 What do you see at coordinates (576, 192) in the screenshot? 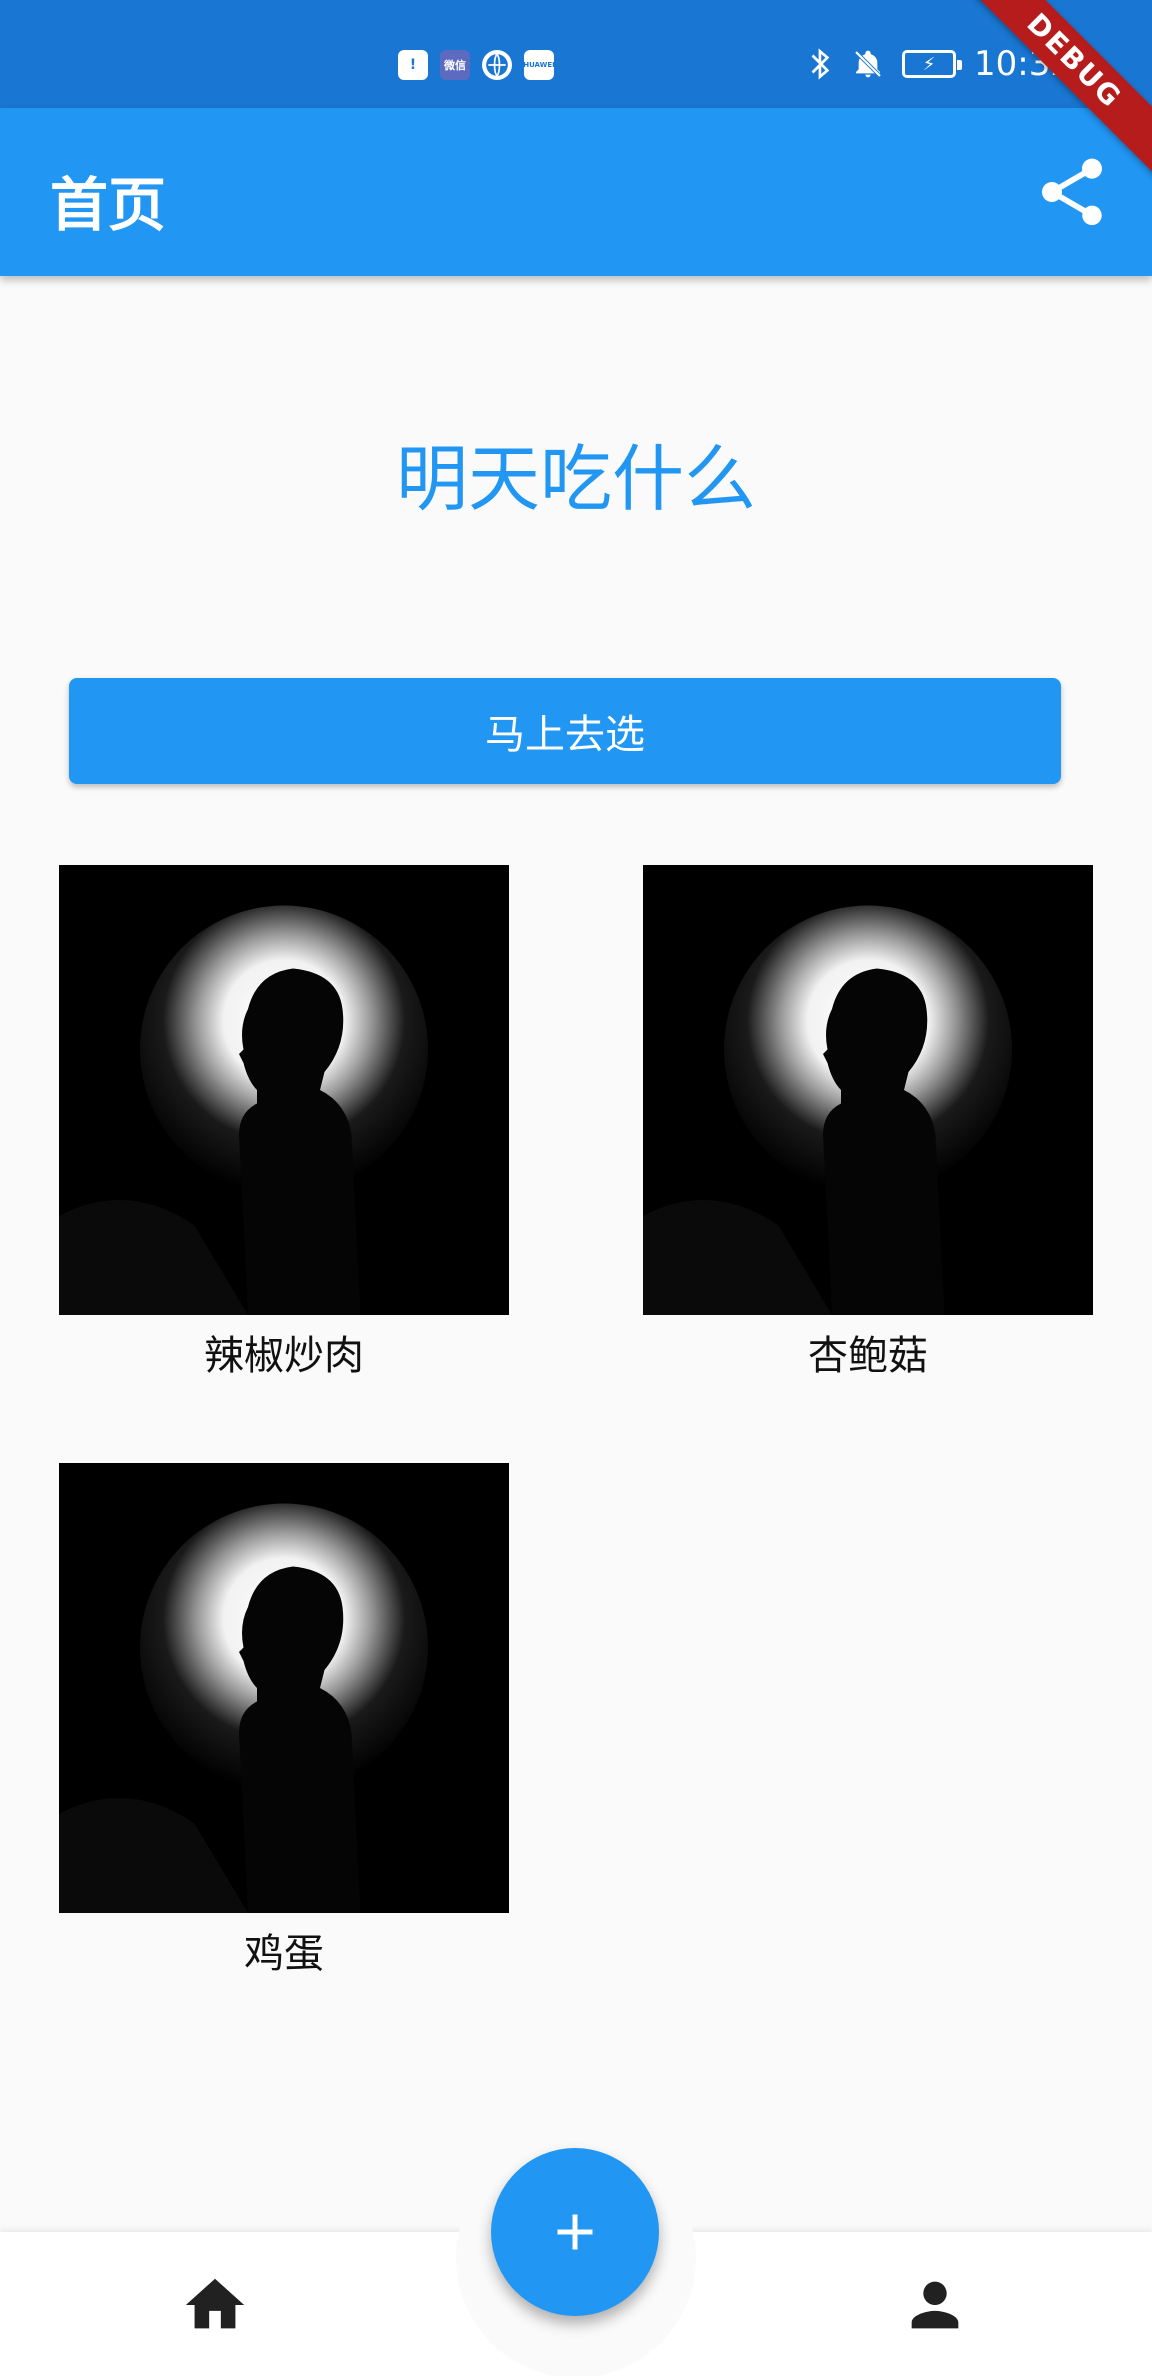
I see `app-bar: 首页` at bounding box center [576, 192].